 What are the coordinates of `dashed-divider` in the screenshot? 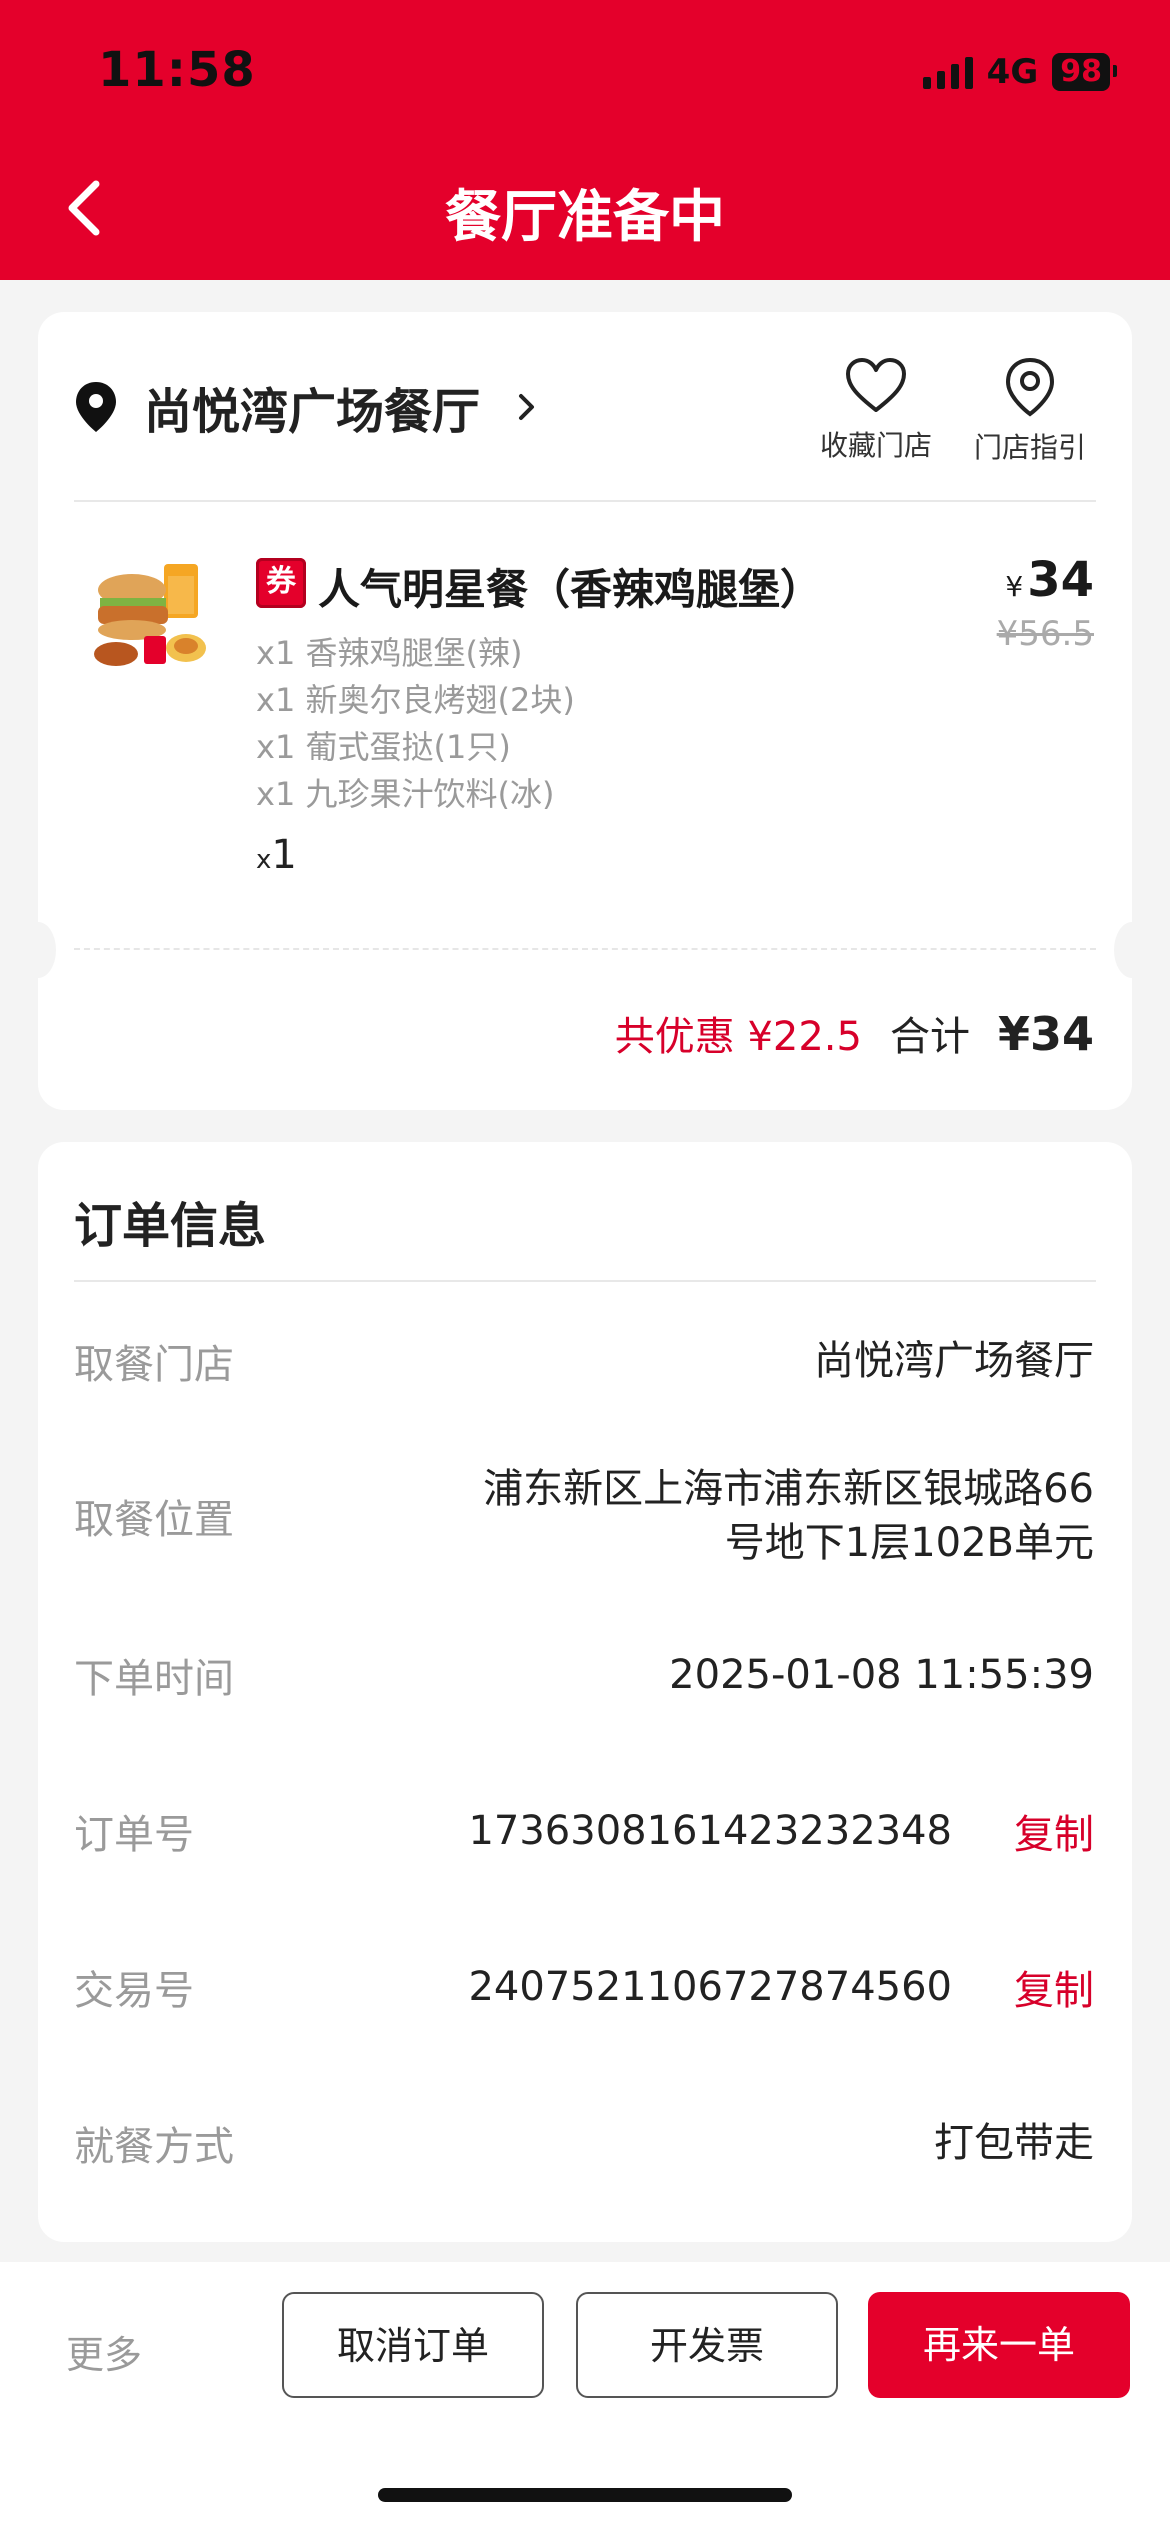 It's located at (585, 949).